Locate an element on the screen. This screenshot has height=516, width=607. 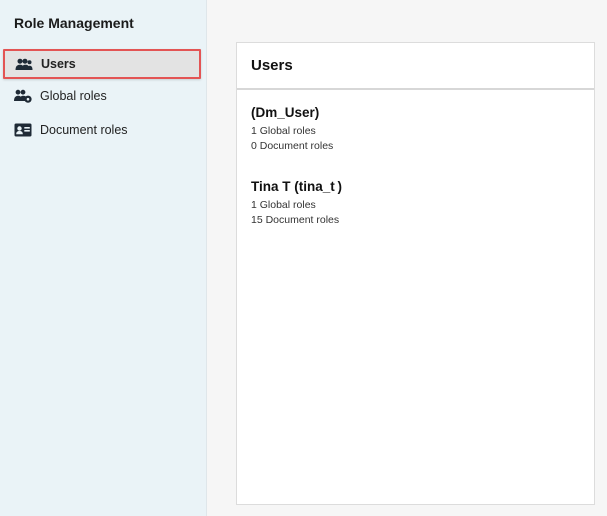
users-icon is located at coordinates (24, 64).